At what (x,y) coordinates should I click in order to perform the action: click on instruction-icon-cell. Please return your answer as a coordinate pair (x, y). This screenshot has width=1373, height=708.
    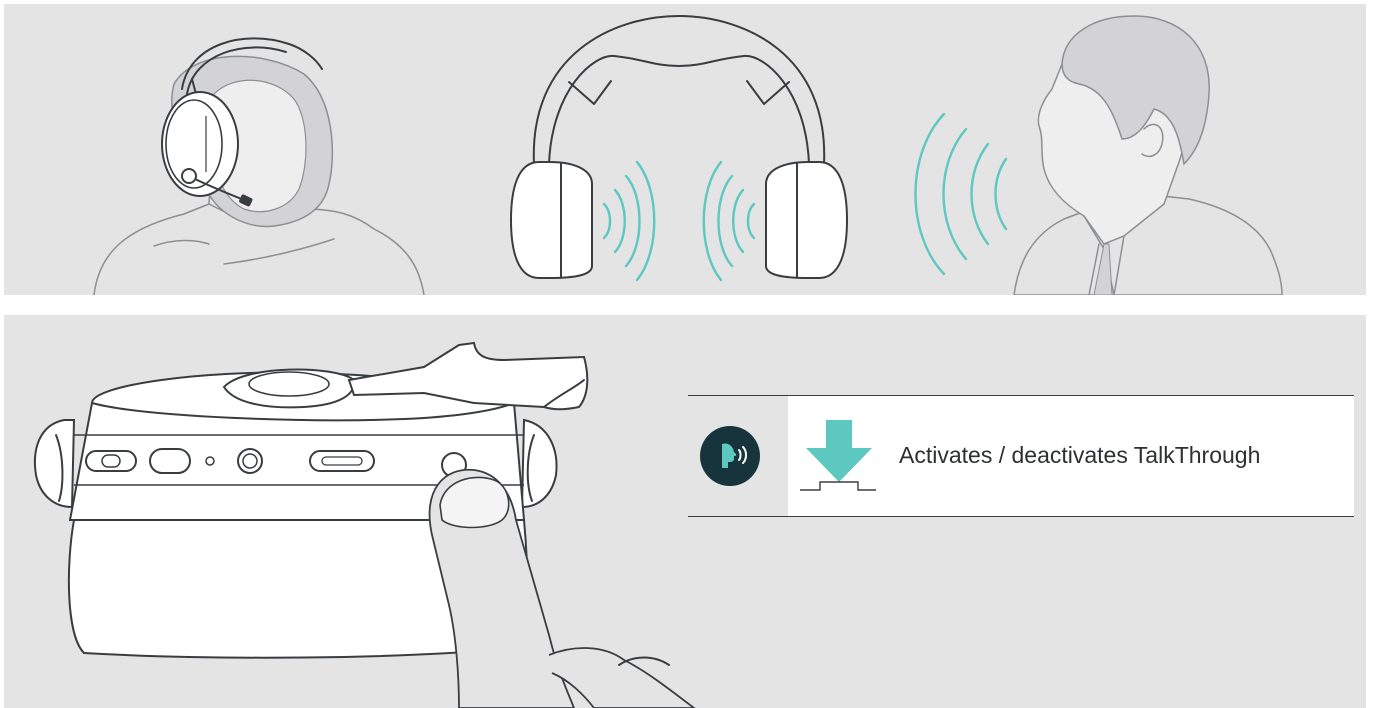
    Looking at the image, I should click on (738, 456).